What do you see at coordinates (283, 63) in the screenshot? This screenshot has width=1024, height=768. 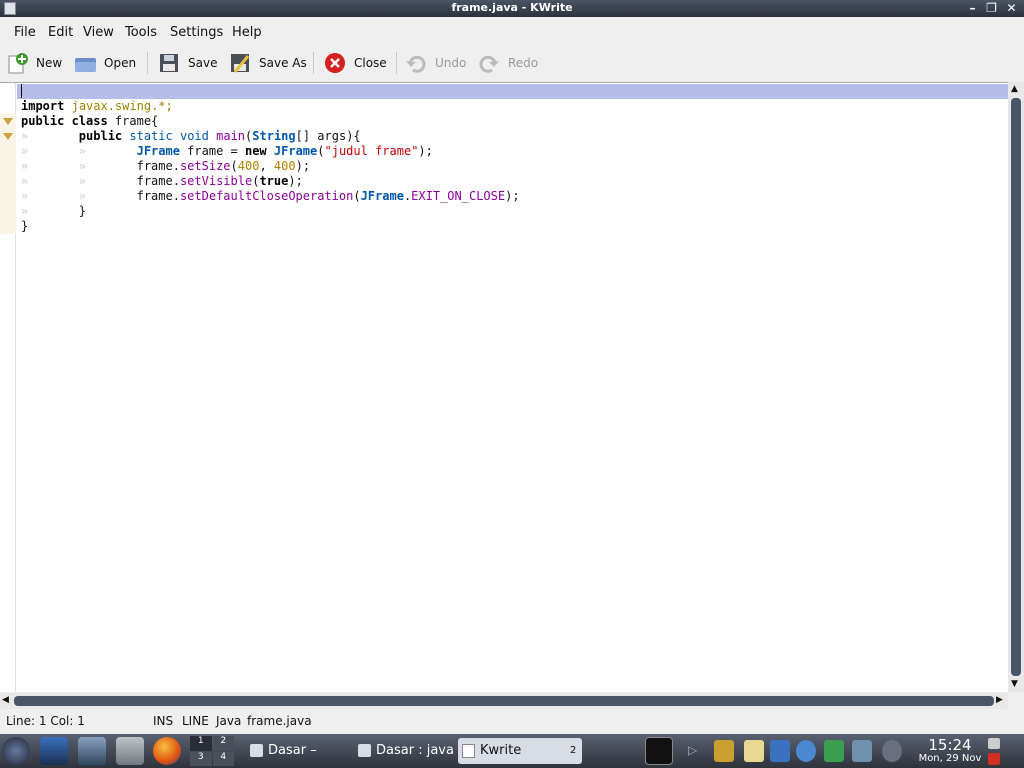 I see `save-as-label: Save As` at bounding box center [283, 63].